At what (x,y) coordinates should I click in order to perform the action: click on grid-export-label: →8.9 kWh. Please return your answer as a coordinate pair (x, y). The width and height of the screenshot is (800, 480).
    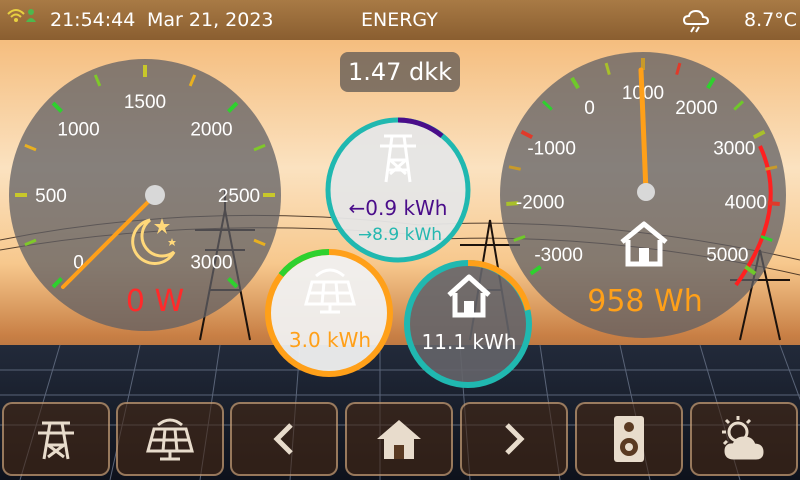
    Looking at the image, I should click on (400, 235).